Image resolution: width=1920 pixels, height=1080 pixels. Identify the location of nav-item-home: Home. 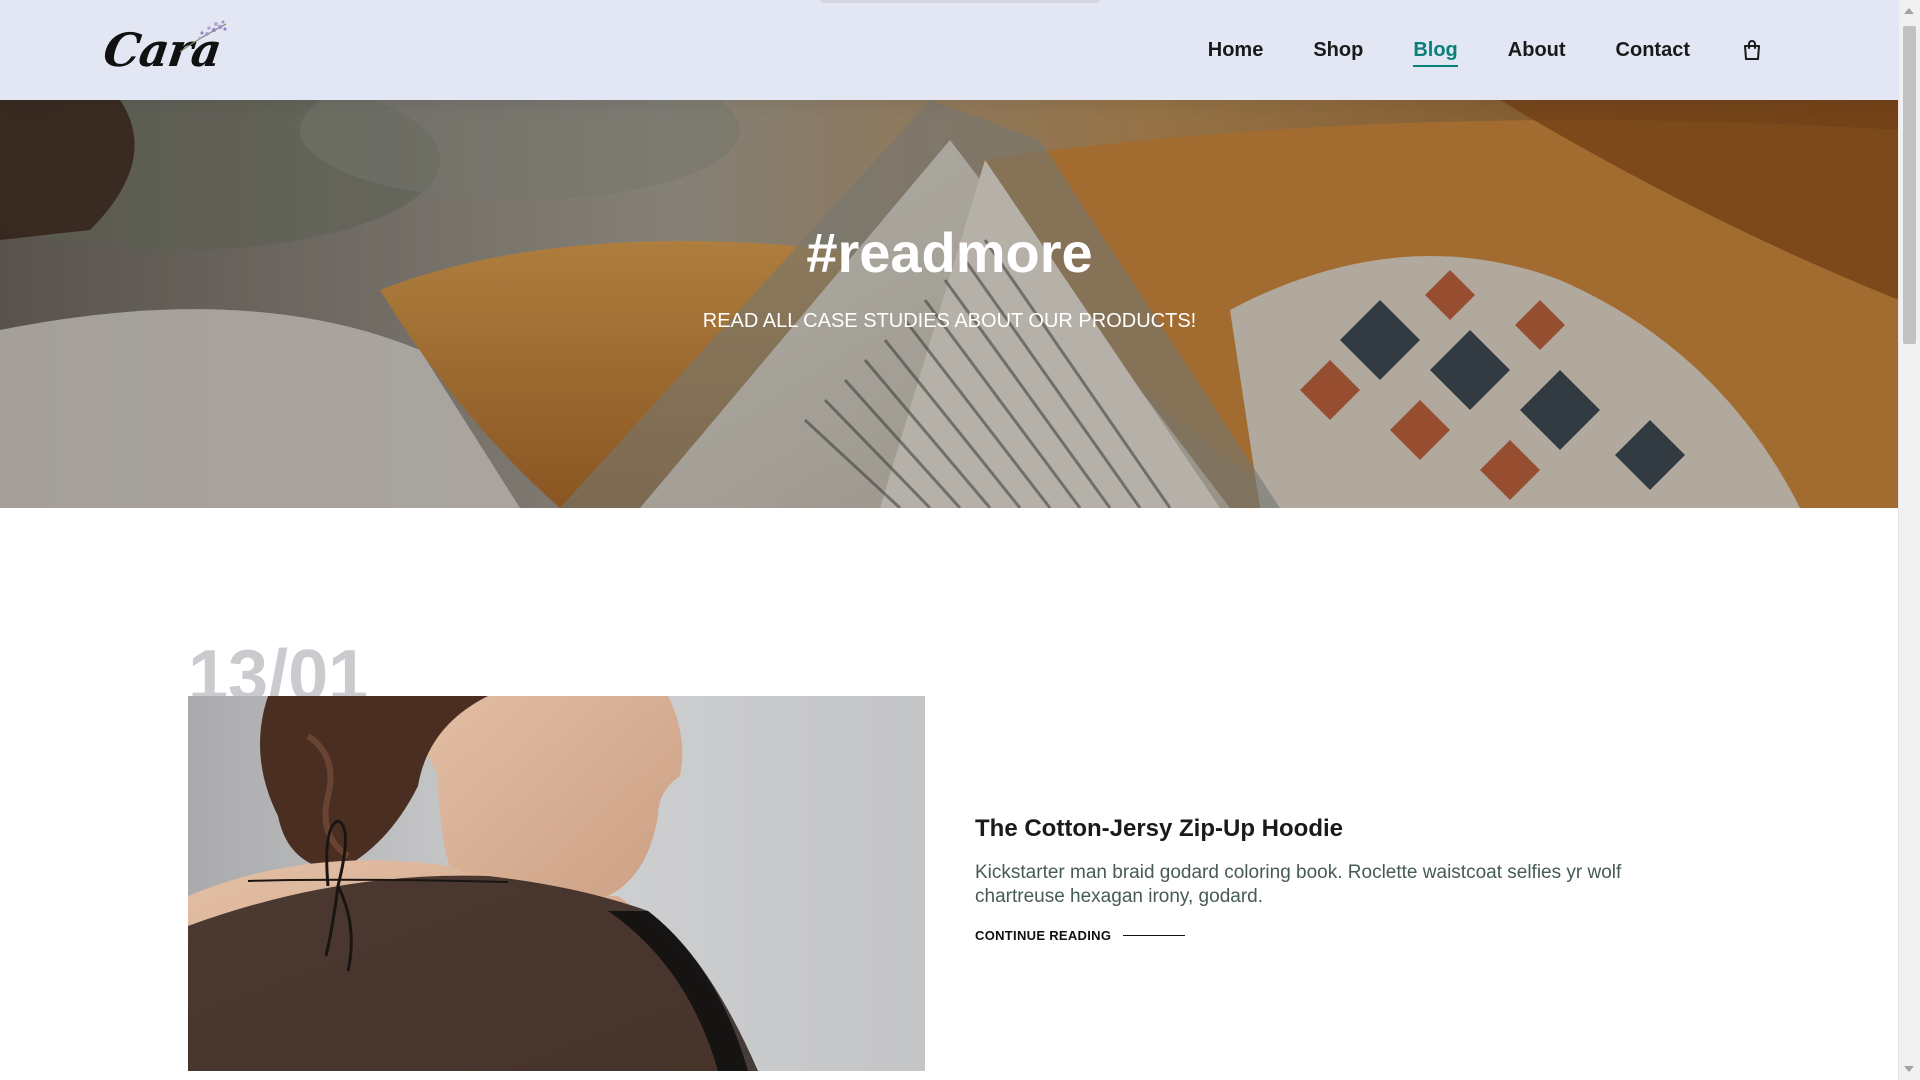
(1236, 50).